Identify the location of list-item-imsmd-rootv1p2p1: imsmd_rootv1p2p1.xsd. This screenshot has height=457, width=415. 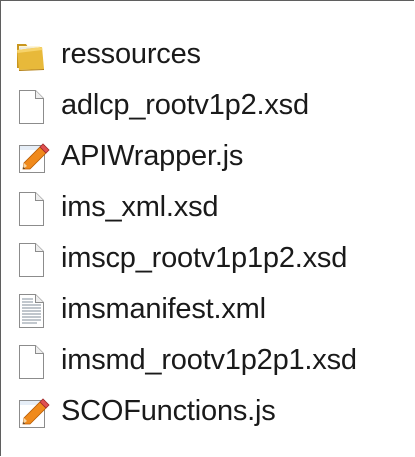
(184, 360).